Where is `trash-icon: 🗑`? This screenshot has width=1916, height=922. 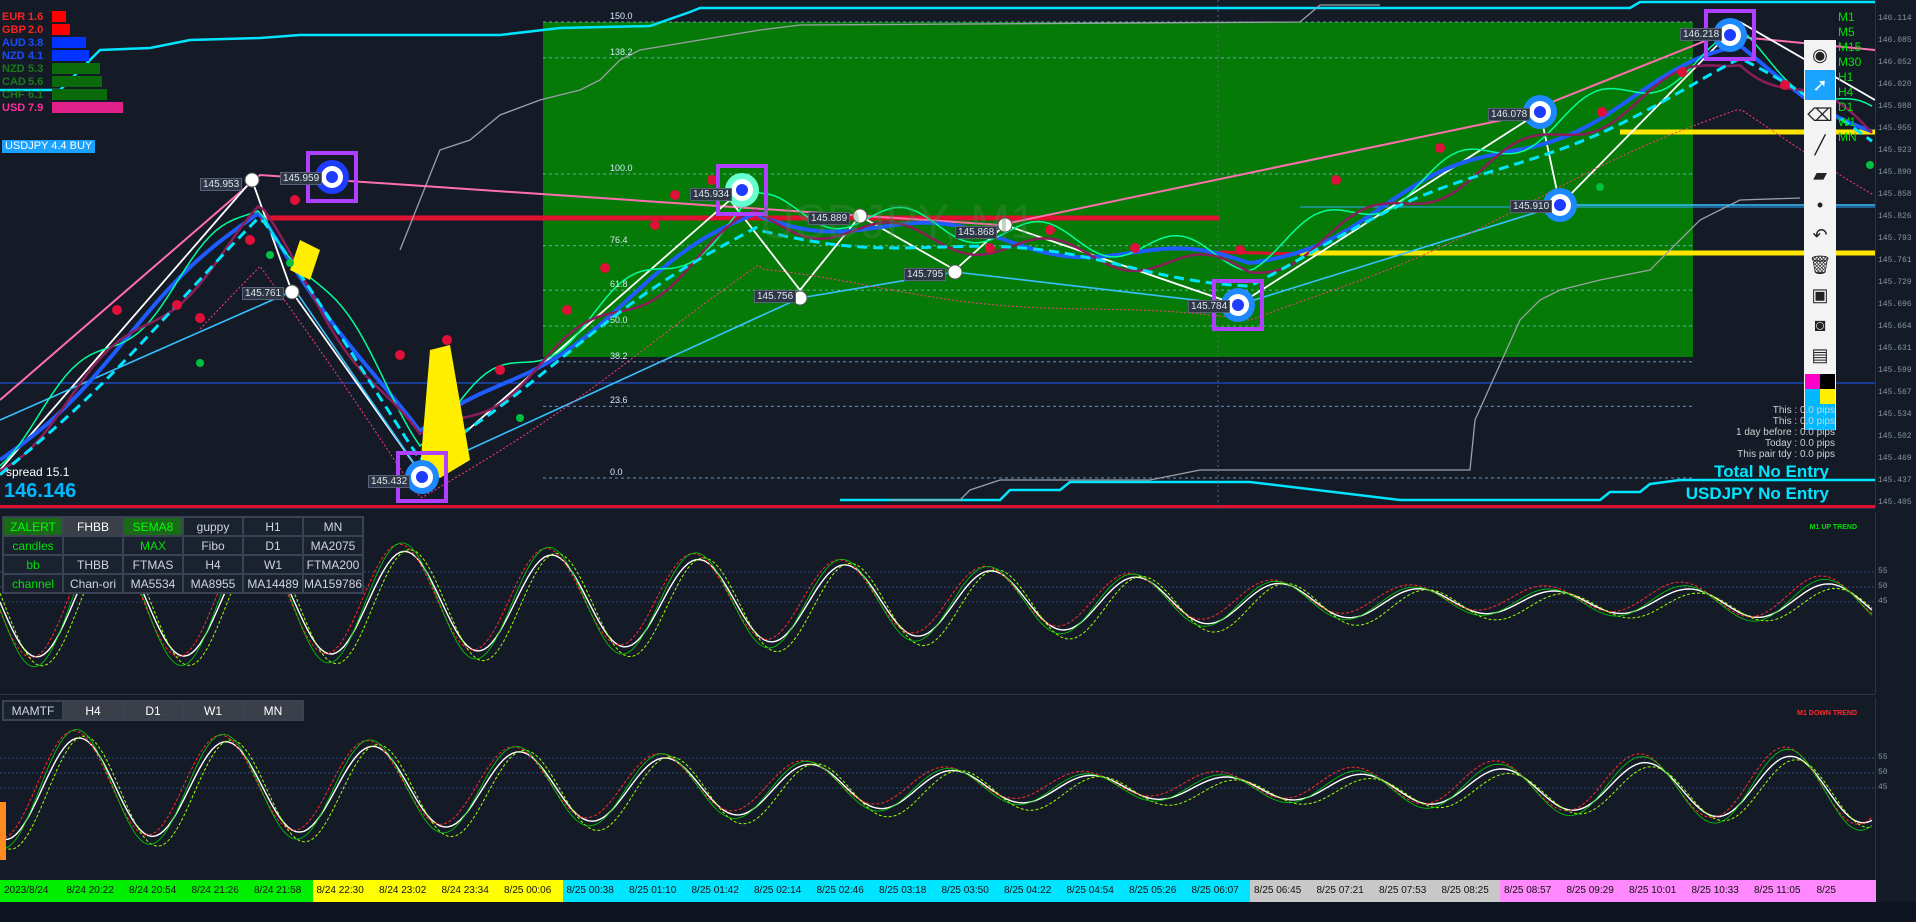
trash-icon: 🗑 is located at coordinates (1820, 265).